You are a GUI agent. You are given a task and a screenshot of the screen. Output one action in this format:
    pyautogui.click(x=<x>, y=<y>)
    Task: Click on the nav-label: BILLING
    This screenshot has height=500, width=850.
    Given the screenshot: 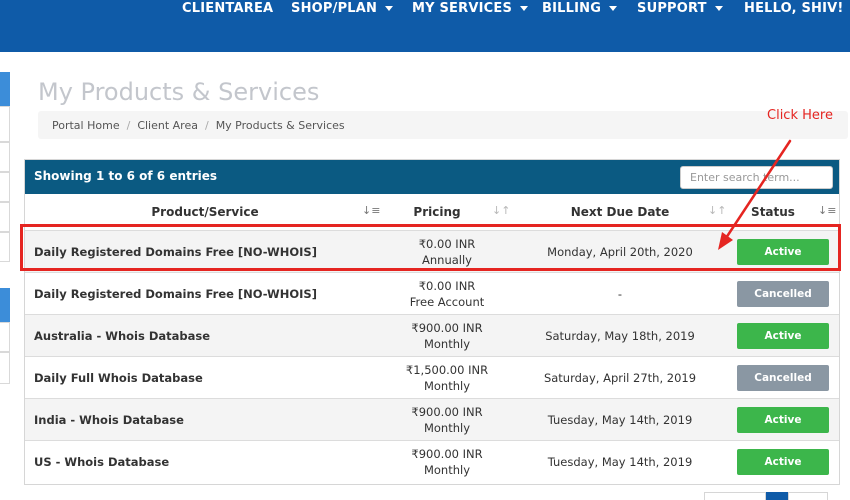 What is the action you would take?
    pyautogui.click(x=572, y=8)
    